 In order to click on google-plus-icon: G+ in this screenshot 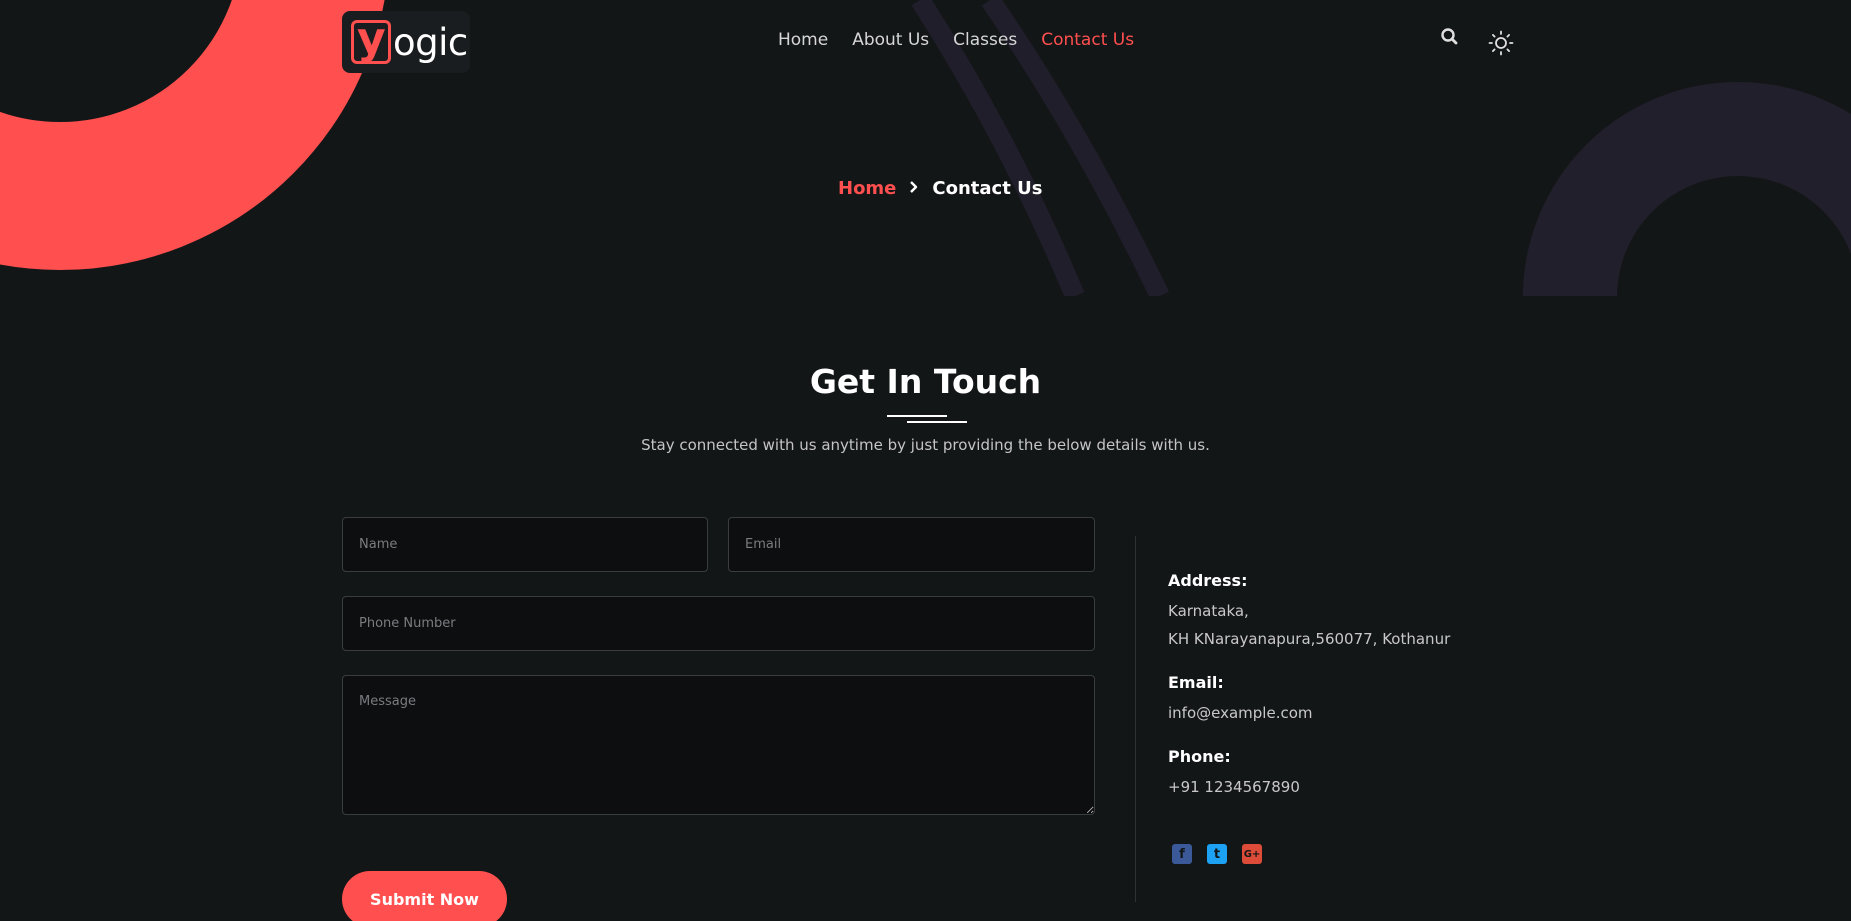, I will do `click(1252, 854)`.